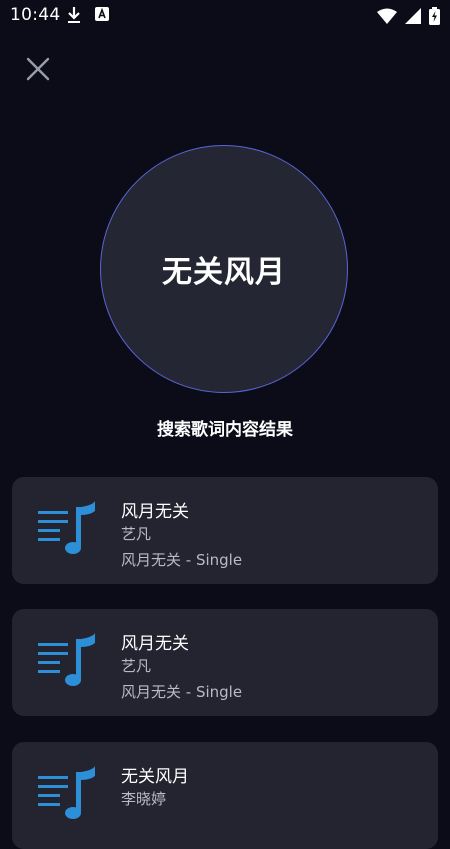  Describe the element at coordinates (225, 795) in the screenshot. I see `result-card: 无关风月 李晓婷` at that location.